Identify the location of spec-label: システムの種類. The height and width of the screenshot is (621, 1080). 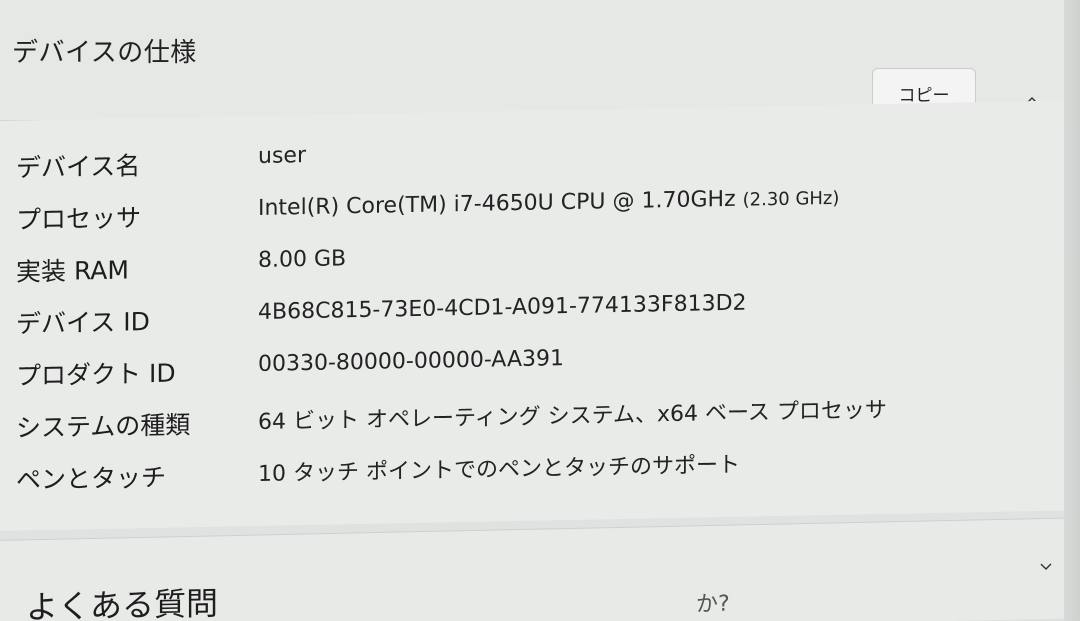
(103, 426).